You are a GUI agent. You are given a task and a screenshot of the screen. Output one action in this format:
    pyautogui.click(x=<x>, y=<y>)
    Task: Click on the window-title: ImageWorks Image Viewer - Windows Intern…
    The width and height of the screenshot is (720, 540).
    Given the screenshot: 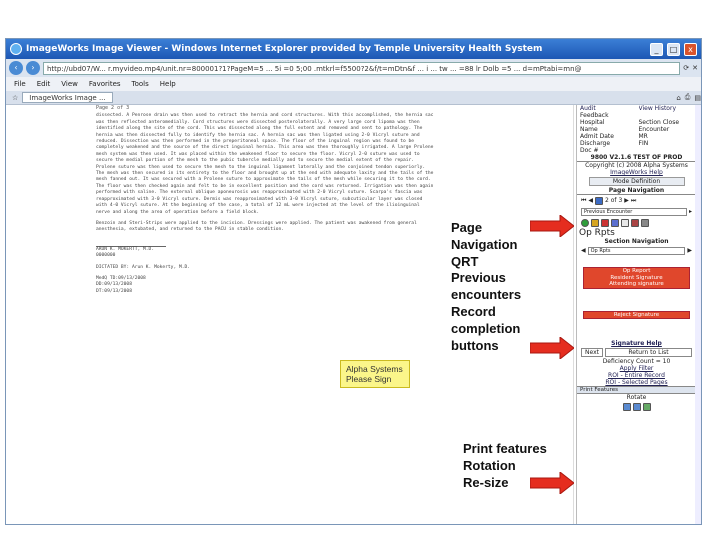 What is the action you would take?
    pyautogui.click(x=284, y=49)
    